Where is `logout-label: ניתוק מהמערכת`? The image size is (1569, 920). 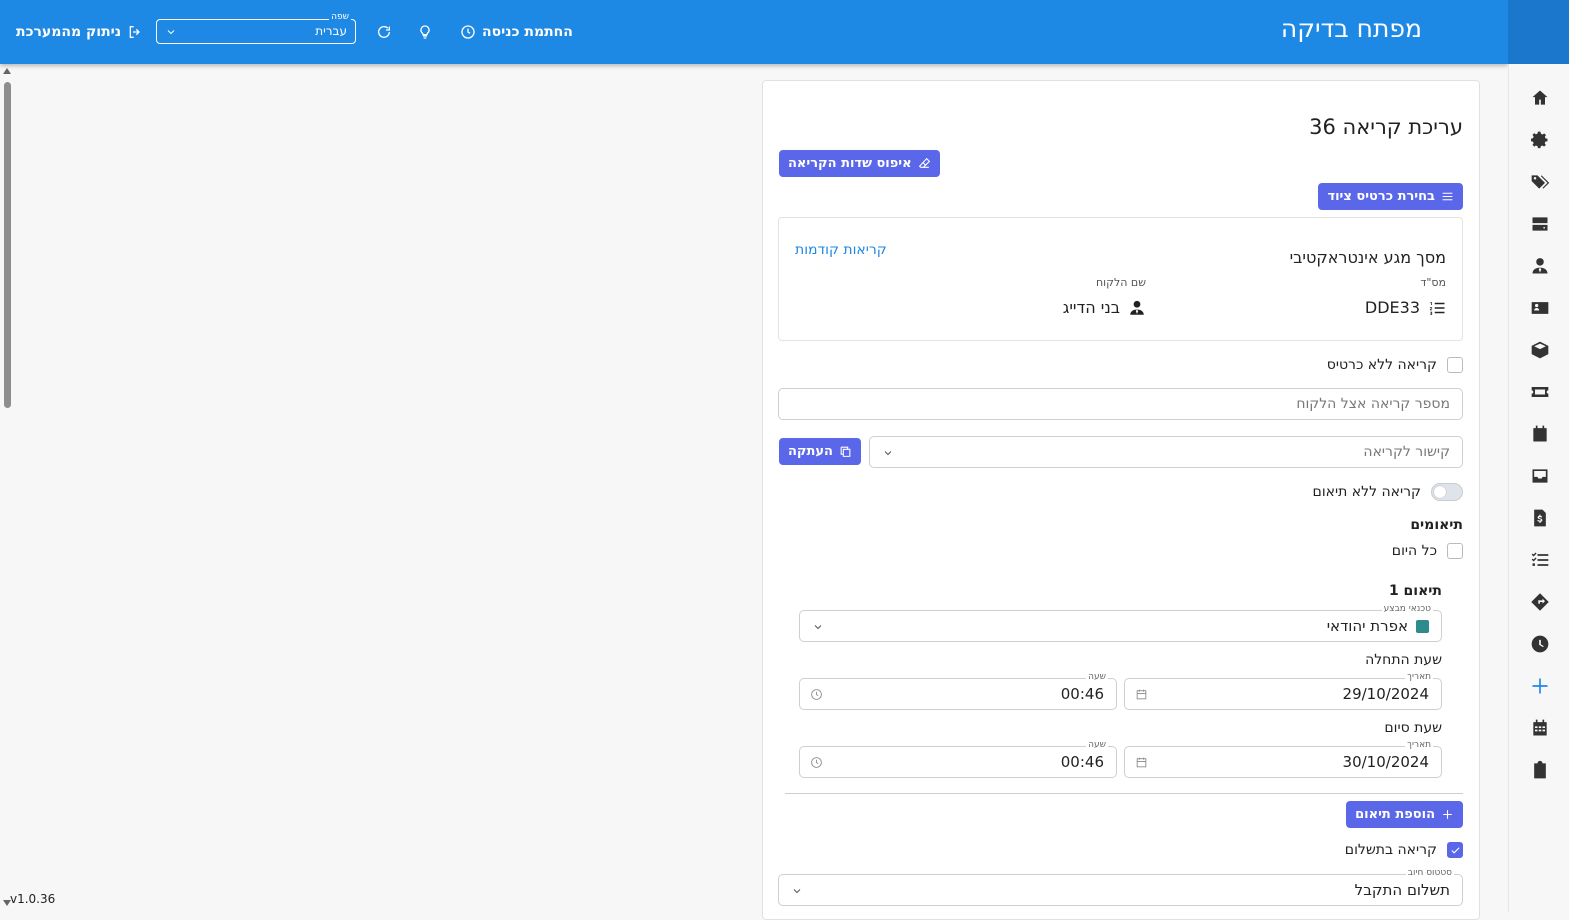
logout-label: ניתוק מהמערכת is located at coordinates (69, 32).